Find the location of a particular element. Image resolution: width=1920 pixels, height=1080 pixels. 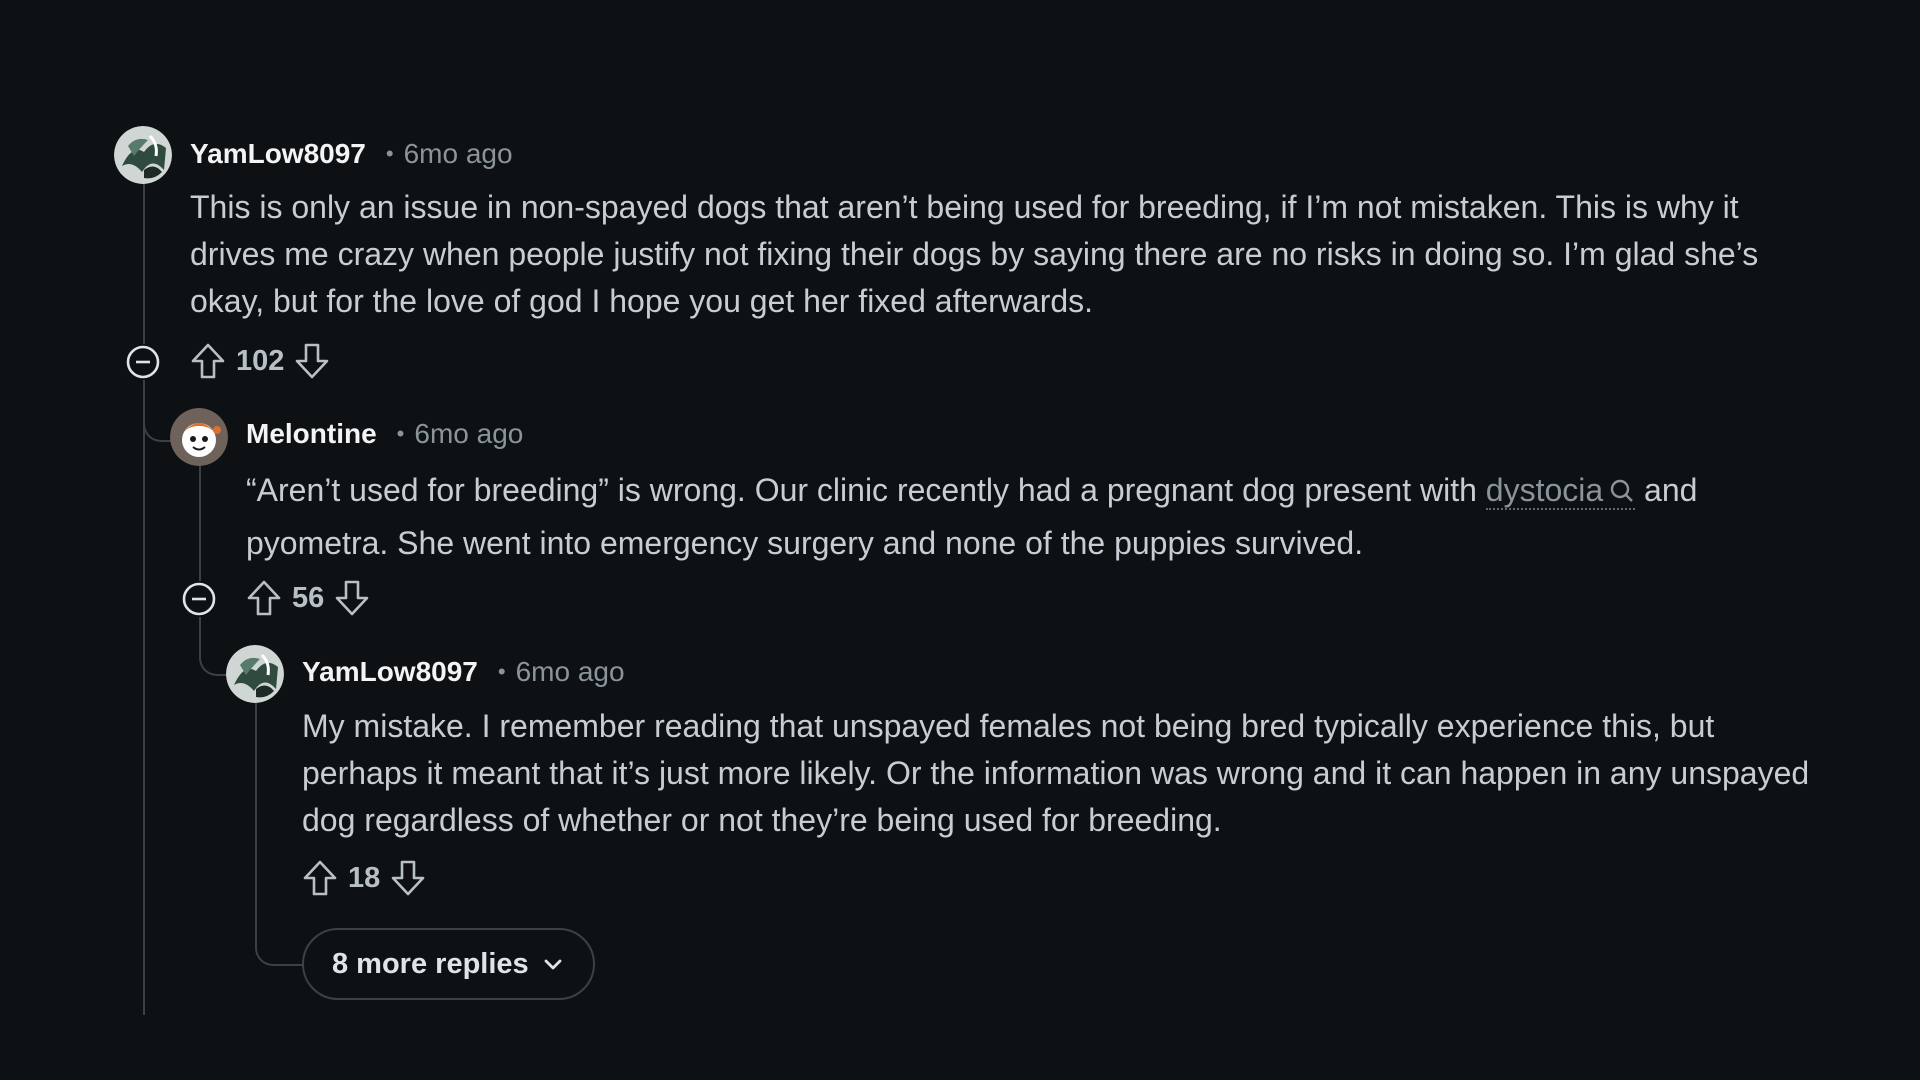

vote-count: 56 is located at coordinates (308, 597).